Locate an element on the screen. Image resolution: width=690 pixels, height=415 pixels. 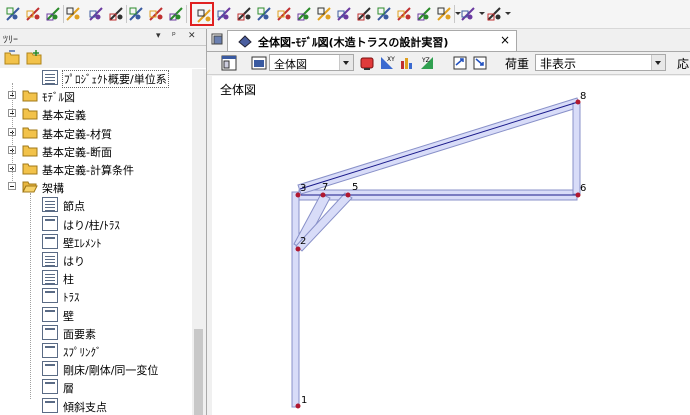
tree-item: 節点 is located at coordinates (96, 205).